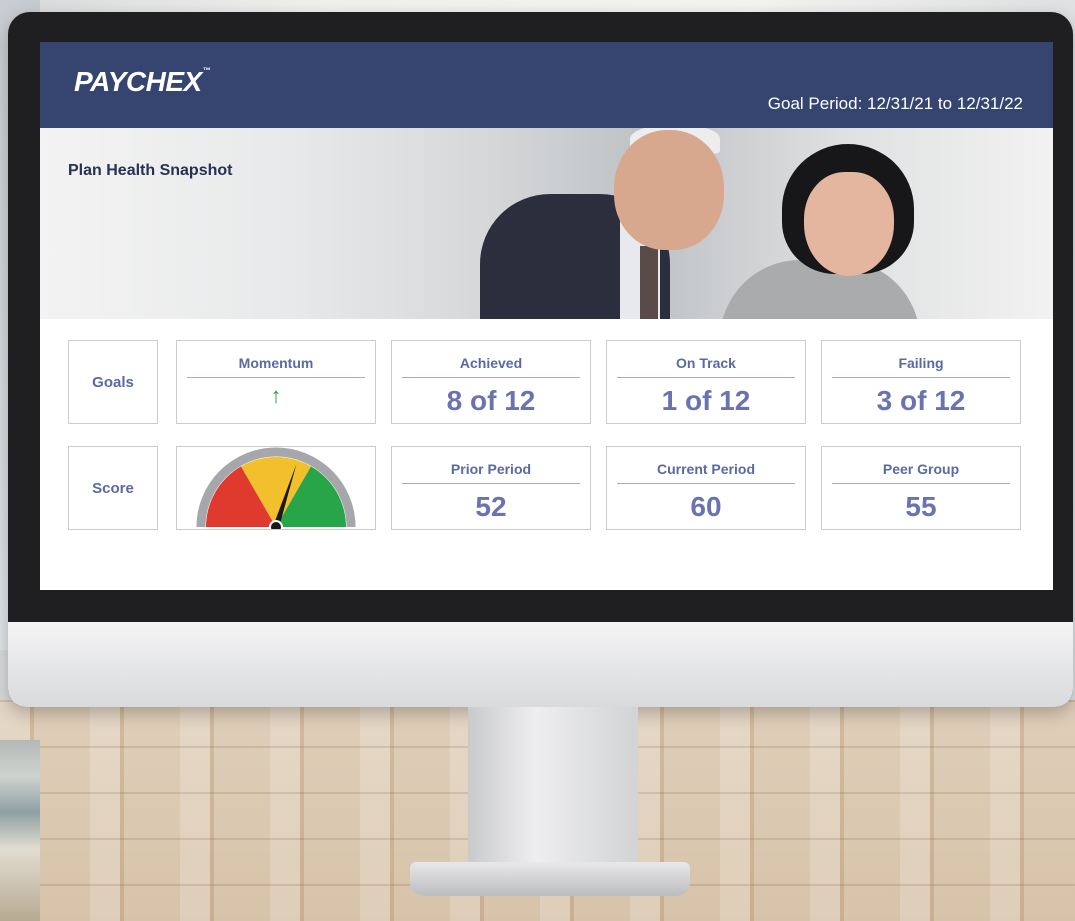 This screenshot has height=921, width=1075. What do you see at coordinates (706, 366) in the screenshot?
I see `on-track-label: On Track` at bounding box center [706, 366].